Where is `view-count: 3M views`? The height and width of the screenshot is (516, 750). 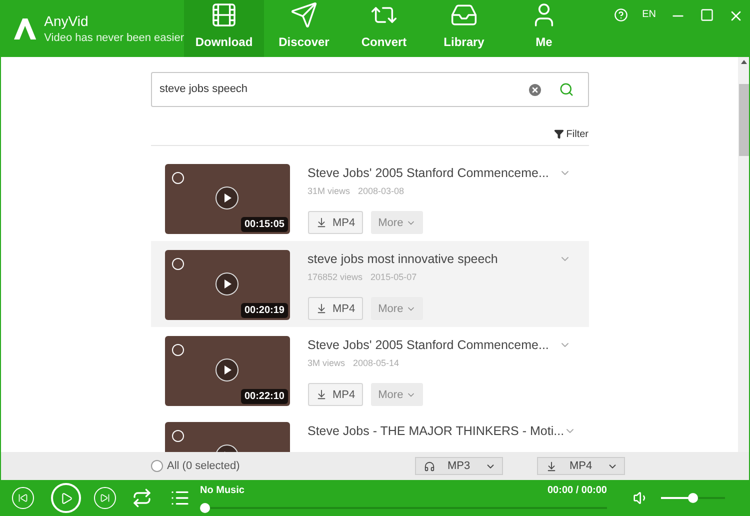
view-count: 3M views is located at coordinates (327, 363).